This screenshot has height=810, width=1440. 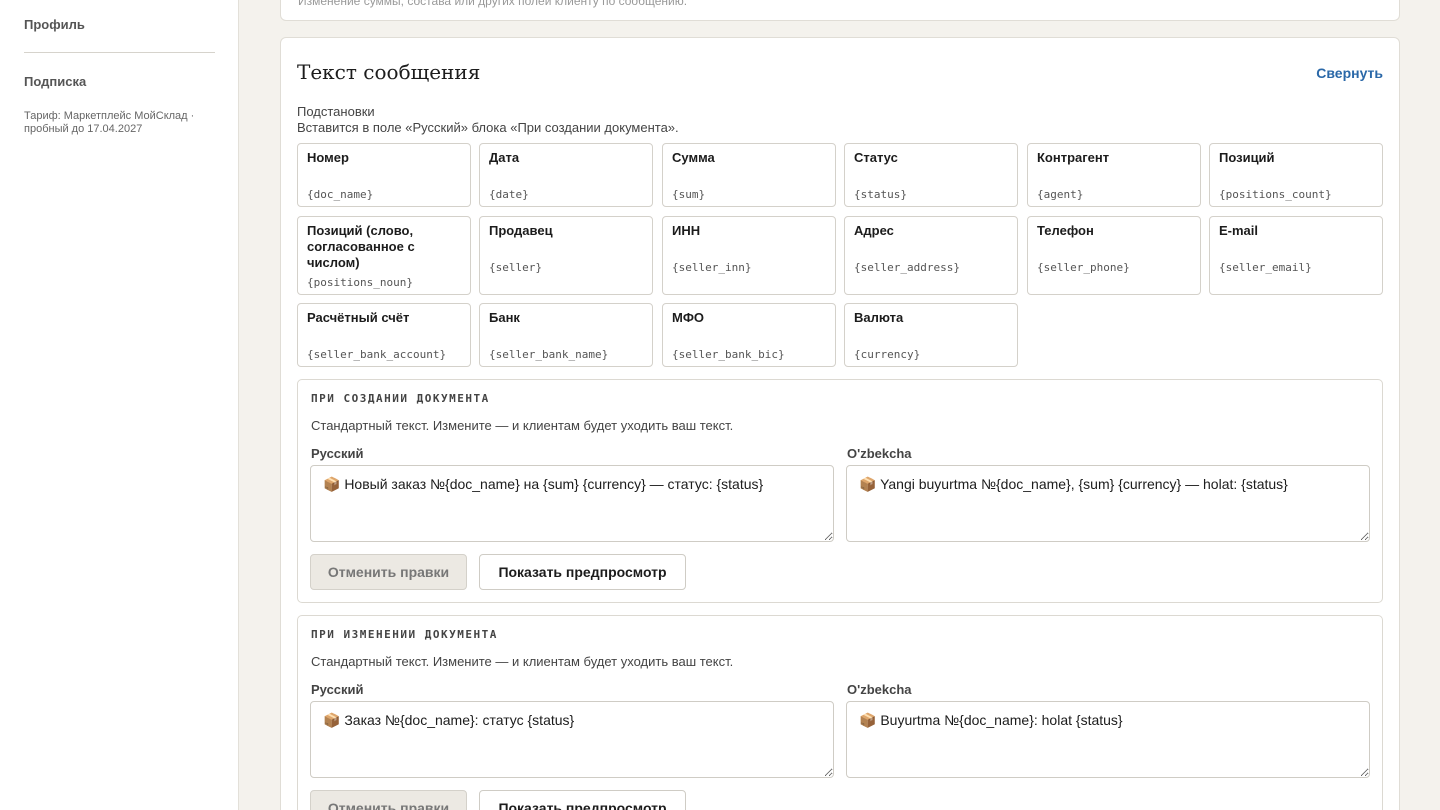 I want to click on substitution-chip-status: Статус {status}, so click(x=931, y=175).